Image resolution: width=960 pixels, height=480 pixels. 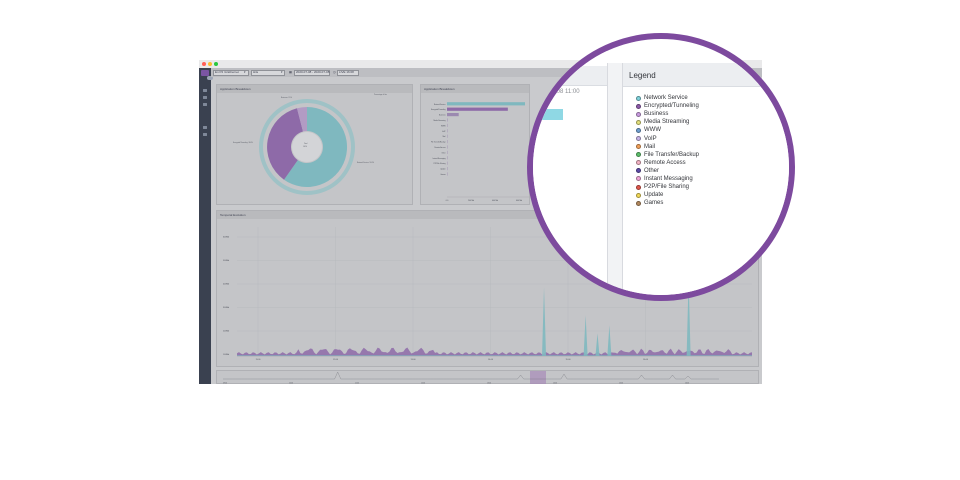 I want to click on legend-item: Instant Messaging, so click(x=667, y=179).